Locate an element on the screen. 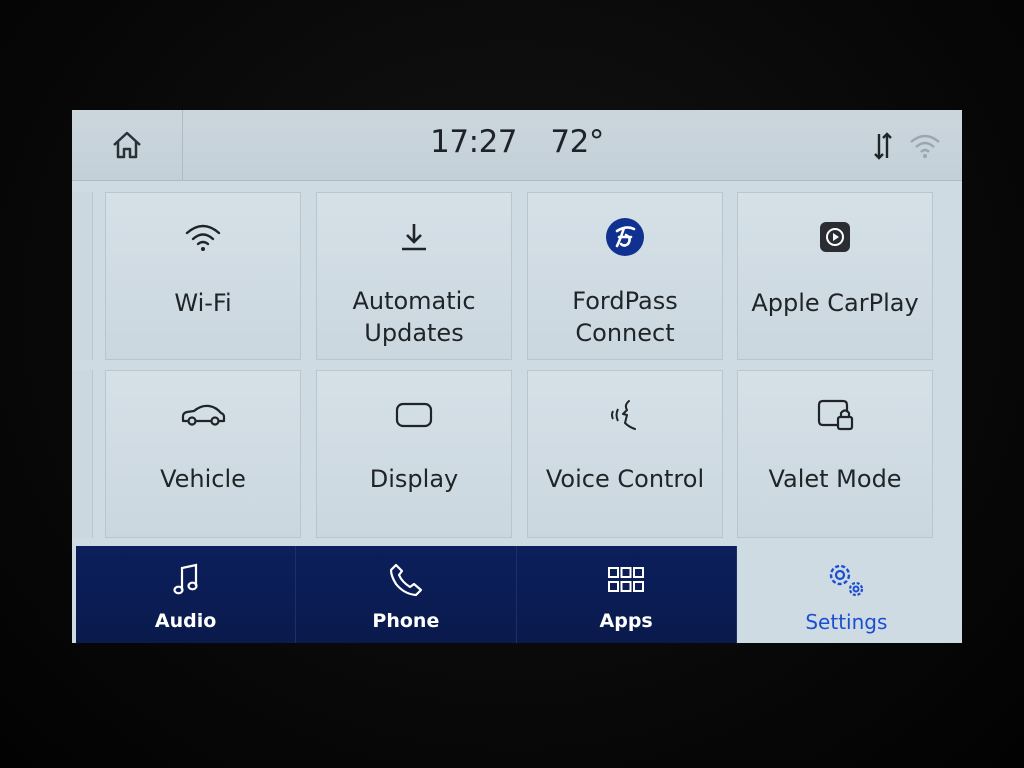  nav-label: Settings is located at coordinates (846, 622).